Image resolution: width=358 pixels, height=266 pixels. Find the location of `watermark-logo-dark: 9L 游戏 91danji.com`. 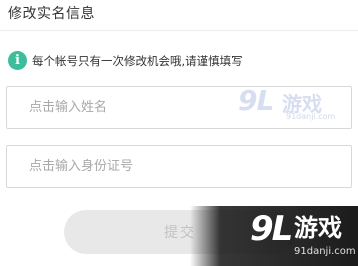

watermark-logo-dark: 9L 游戏 91danji.com is located at coordinates (274, 236).